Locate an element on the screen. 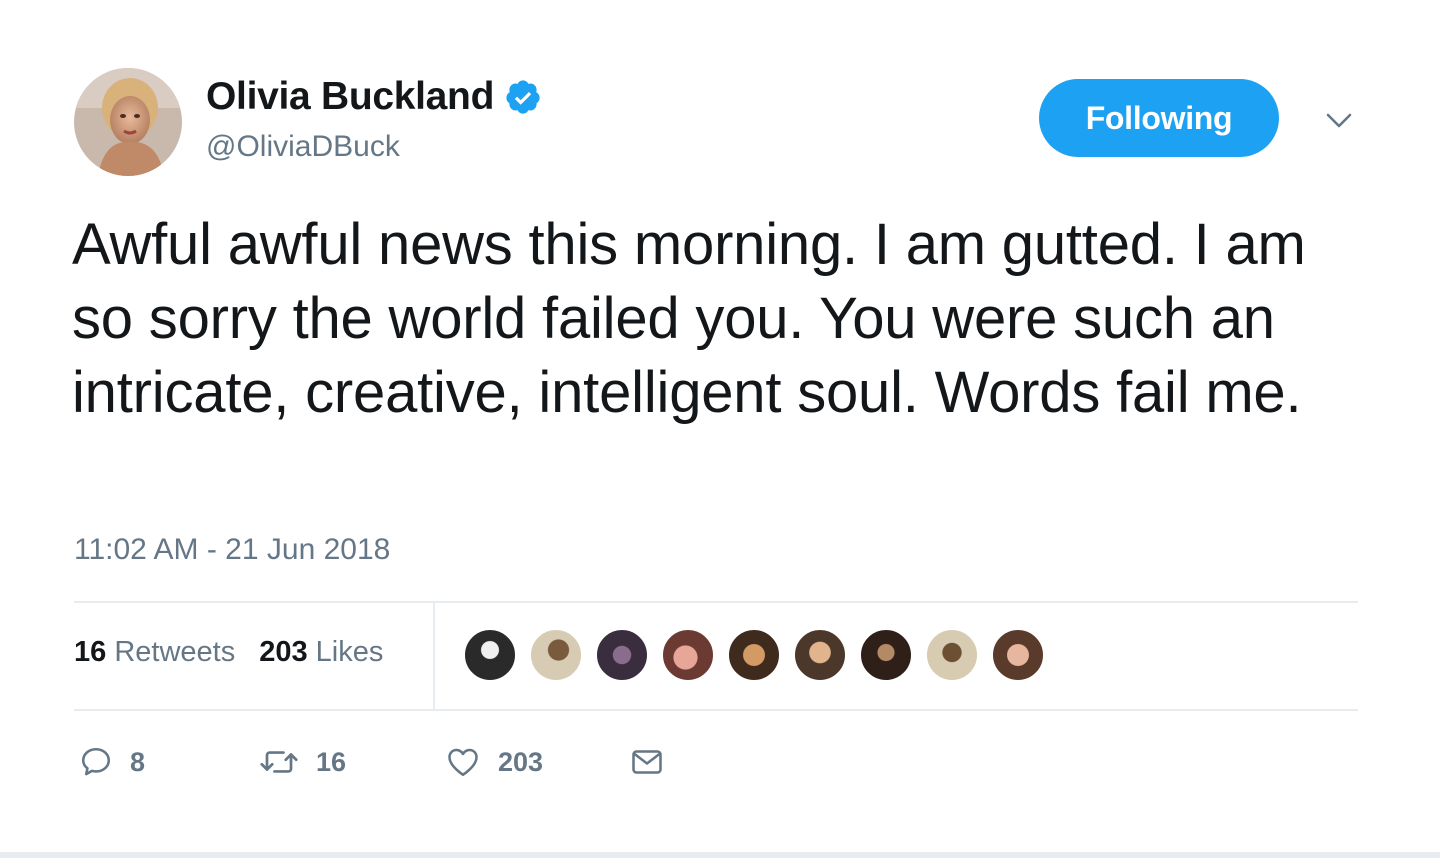 The height and width of the screenshot is (858, 1440). like-count: 203 is located at coordinates (521, 761).